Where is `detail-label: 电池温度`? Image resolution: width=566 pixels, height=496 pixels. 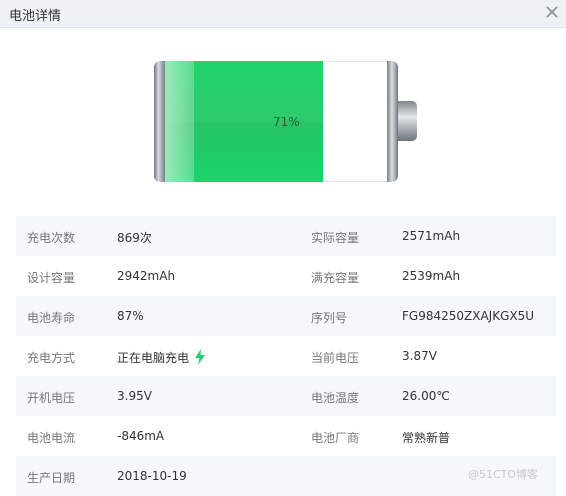
detail-label: 电池温度 is located at coordinates (335, 398).